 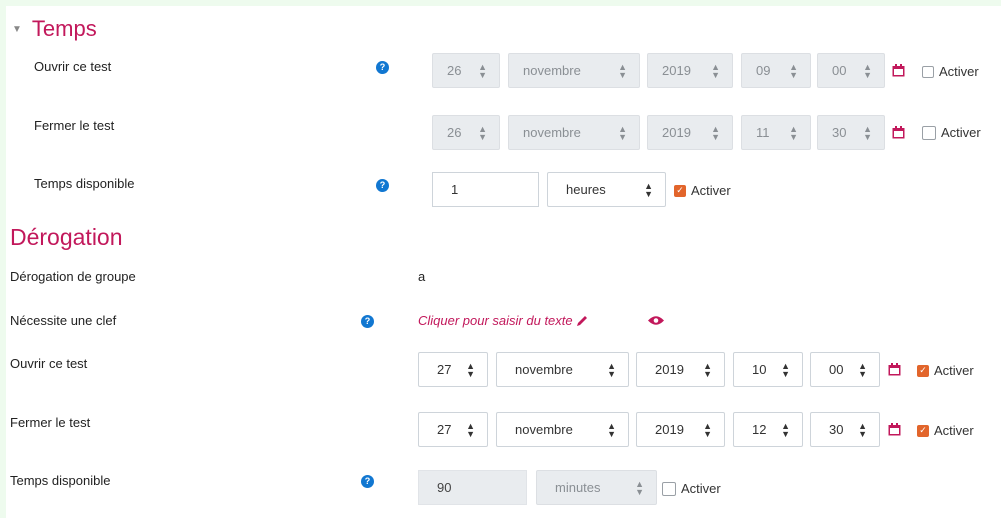 What do you see at coordinates (84, 183) in the screenshot?
I see `time-limit-label: Temps disponible` at bounding box center [84, 183].